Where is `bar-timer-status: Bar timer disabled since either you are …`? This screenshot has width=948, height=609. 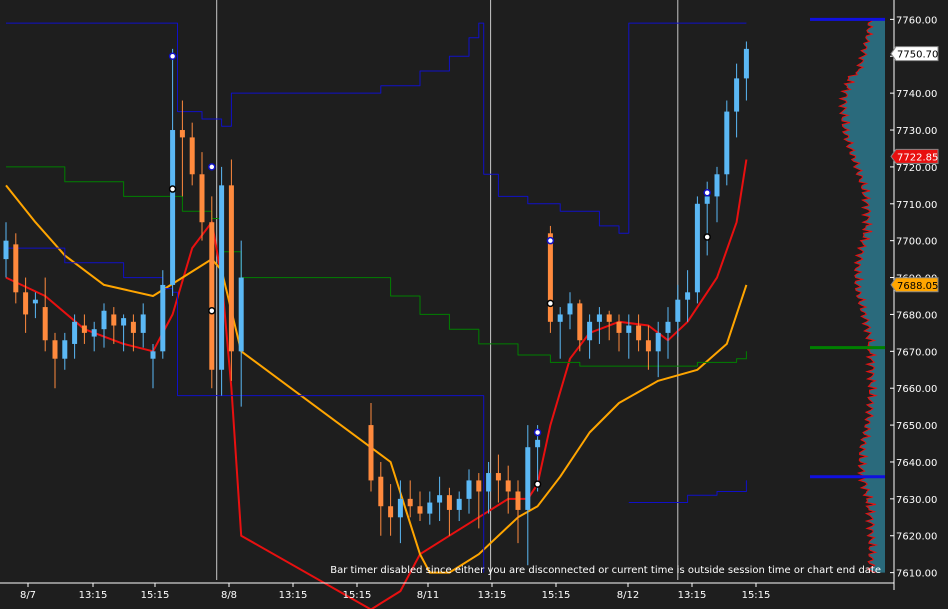
bar-timer-status: Bar timer disabled since either you are … is located at coordinates (605, 570).